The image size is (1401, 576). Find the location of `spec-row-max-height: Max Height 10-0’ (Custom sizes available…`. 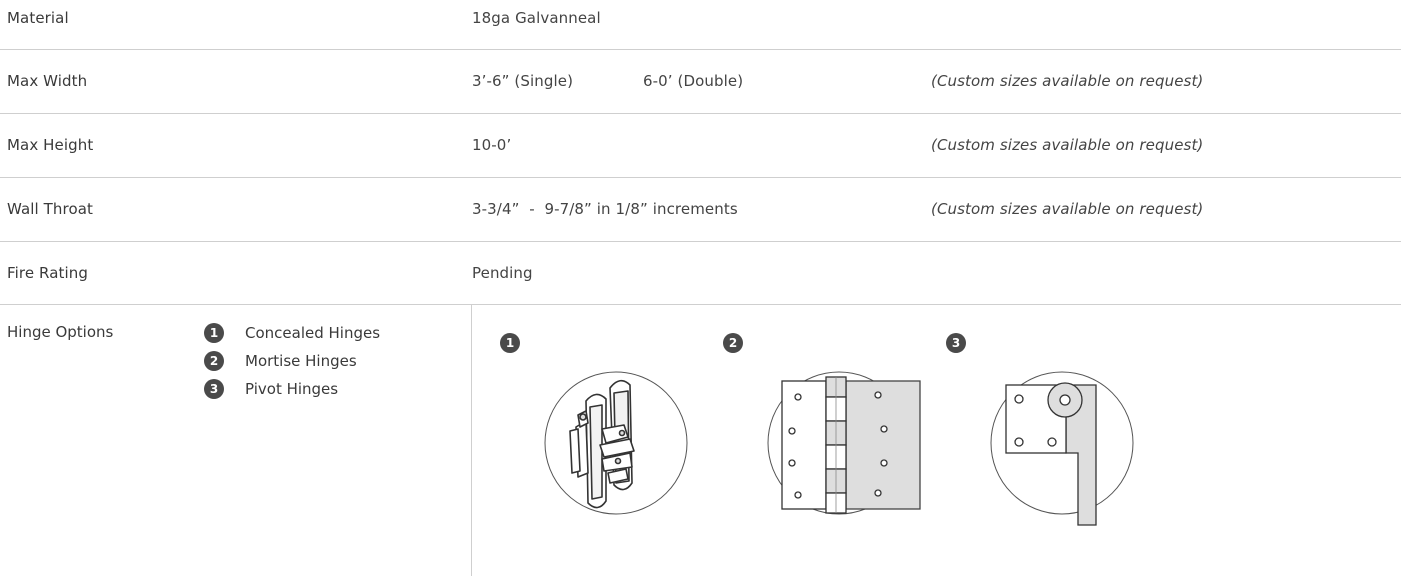

spec-row-max-height: Max Height 10-0’ (Custom sizes available… is located at coordinates (700, 145).